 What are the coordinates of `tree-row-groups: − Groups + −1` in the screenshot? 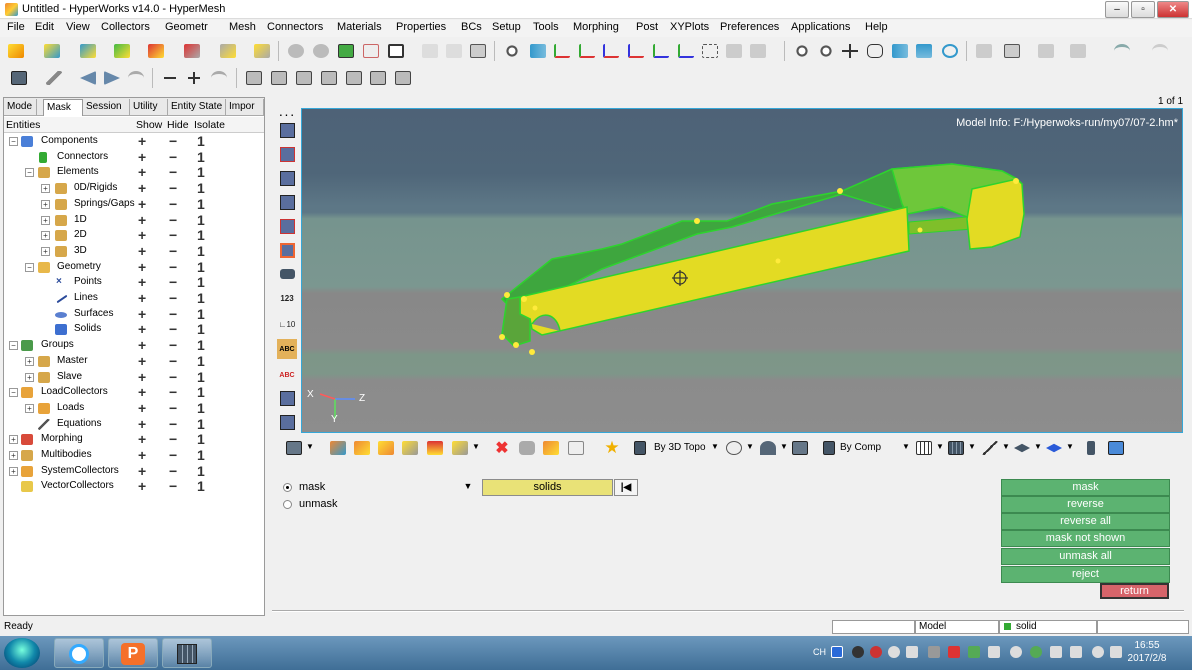 It's located at (134, 345).